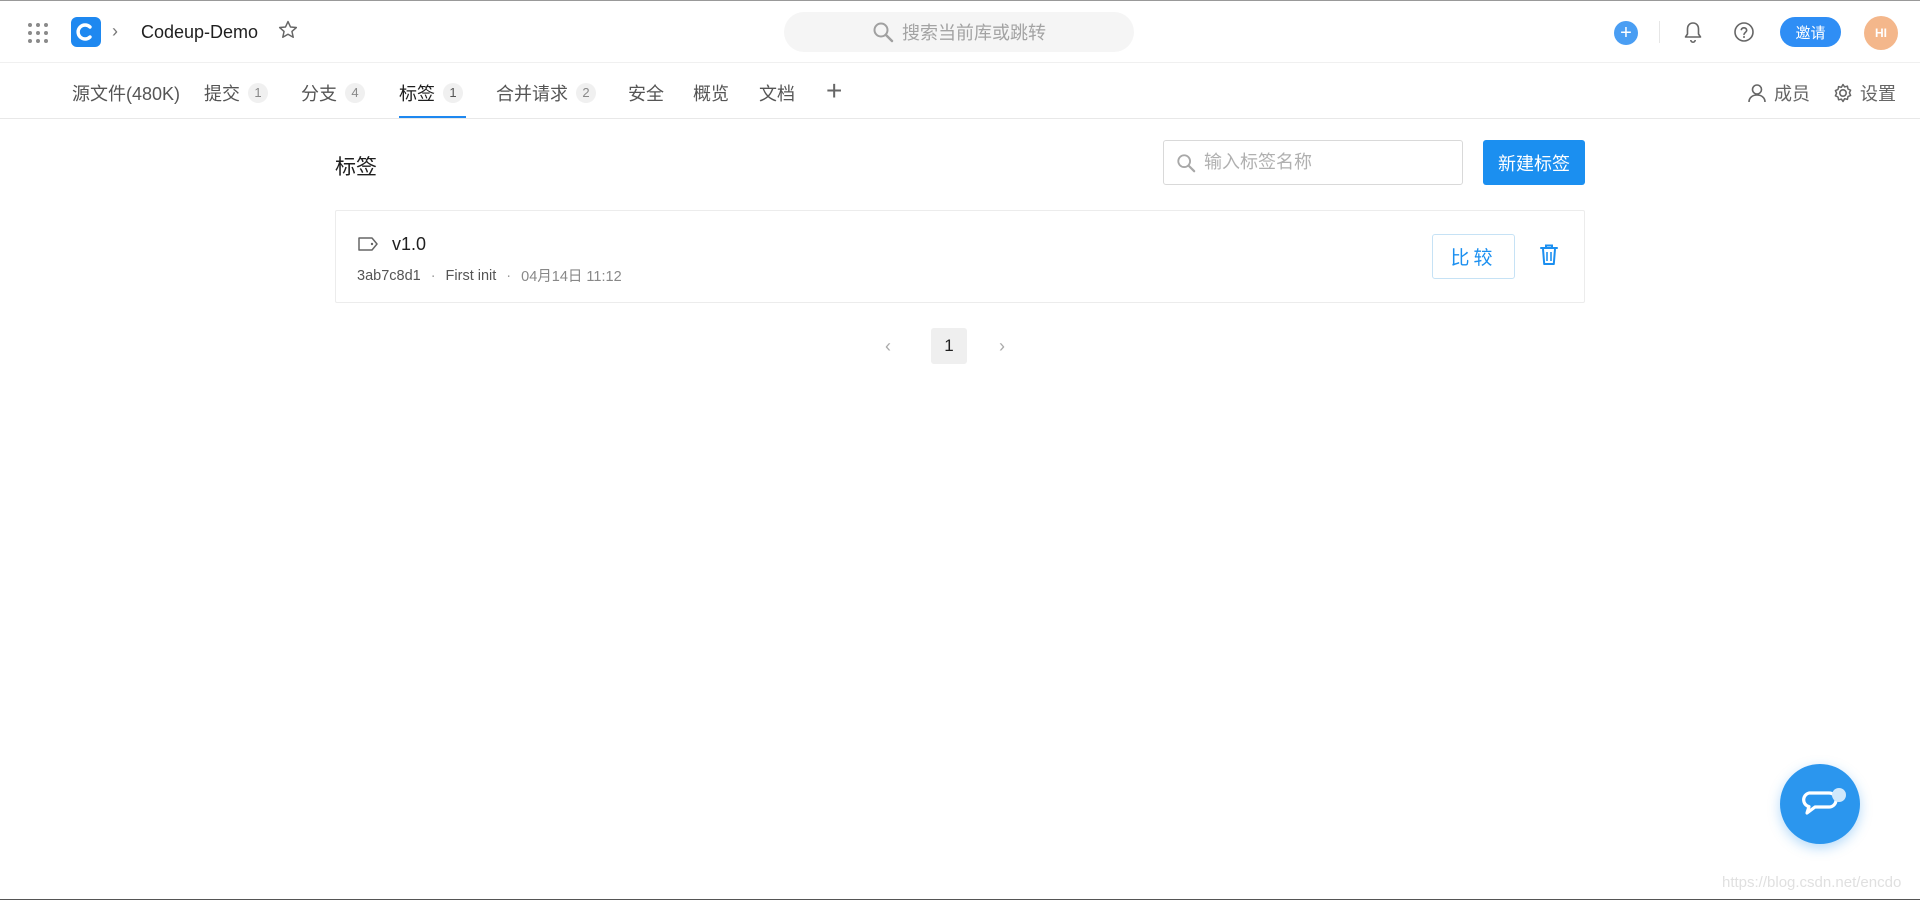  I want to click on trash-icon, so click(1549, 255).